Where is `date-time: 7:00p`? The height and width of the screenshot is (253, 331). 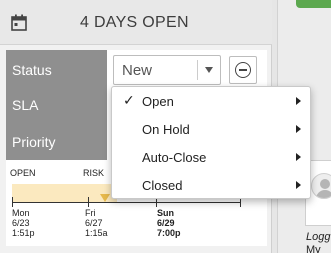 date-time: 7:00p is located at coordinates (169, 233).